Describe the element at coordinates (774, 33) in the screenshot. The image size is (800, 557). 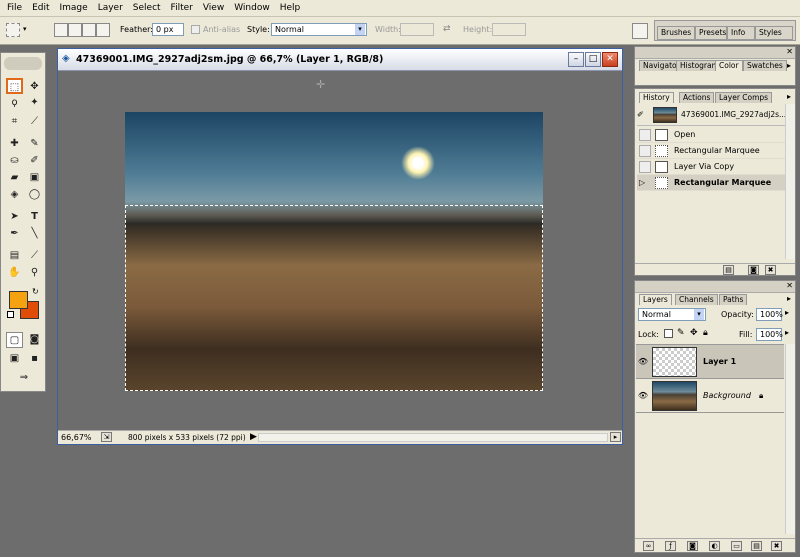
I see `well-tab-styles: Styles` at that location.